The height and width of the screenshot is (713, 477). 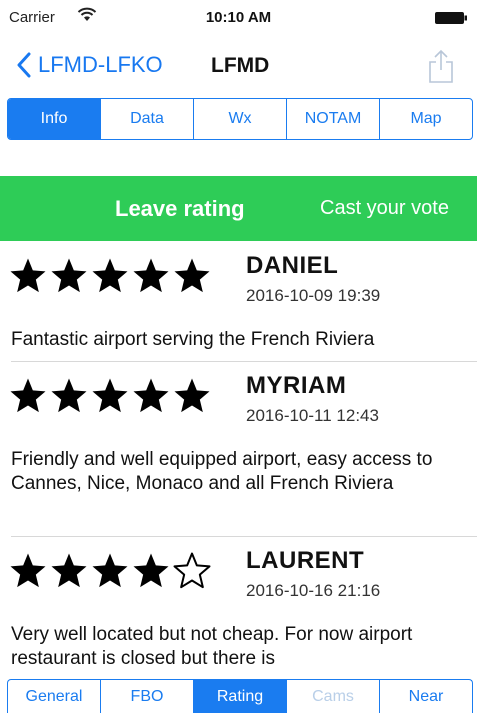 I want to click on leave-rating-button: Leave rating, so click(x=180, y=209).